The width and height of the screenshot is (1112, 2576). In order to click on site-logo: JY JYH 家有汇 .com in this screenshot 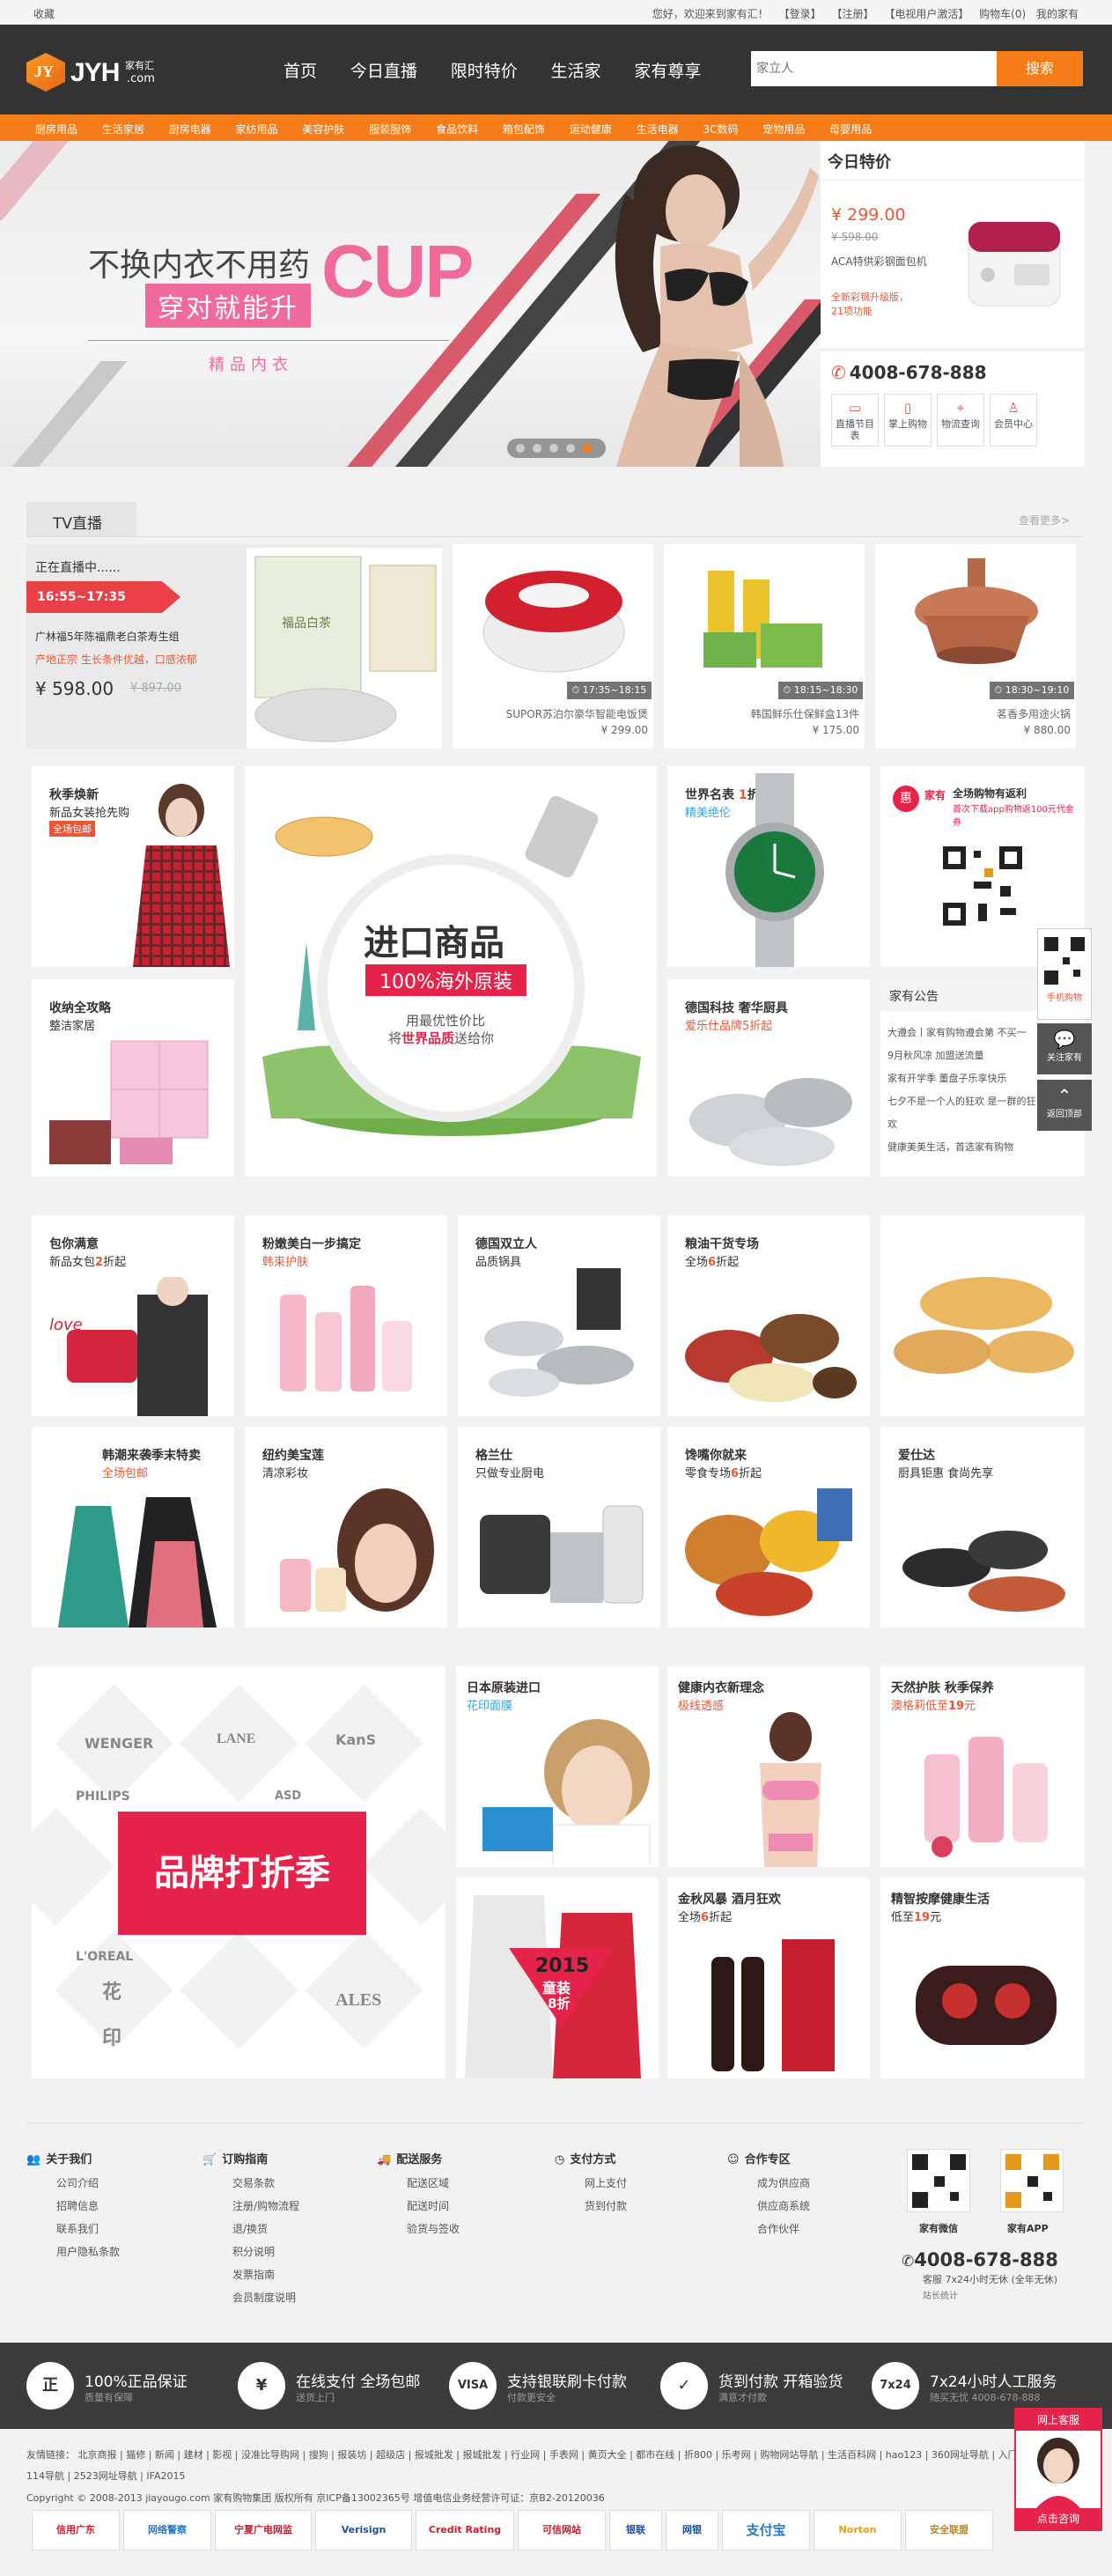, I will do `click(96, 69)`.